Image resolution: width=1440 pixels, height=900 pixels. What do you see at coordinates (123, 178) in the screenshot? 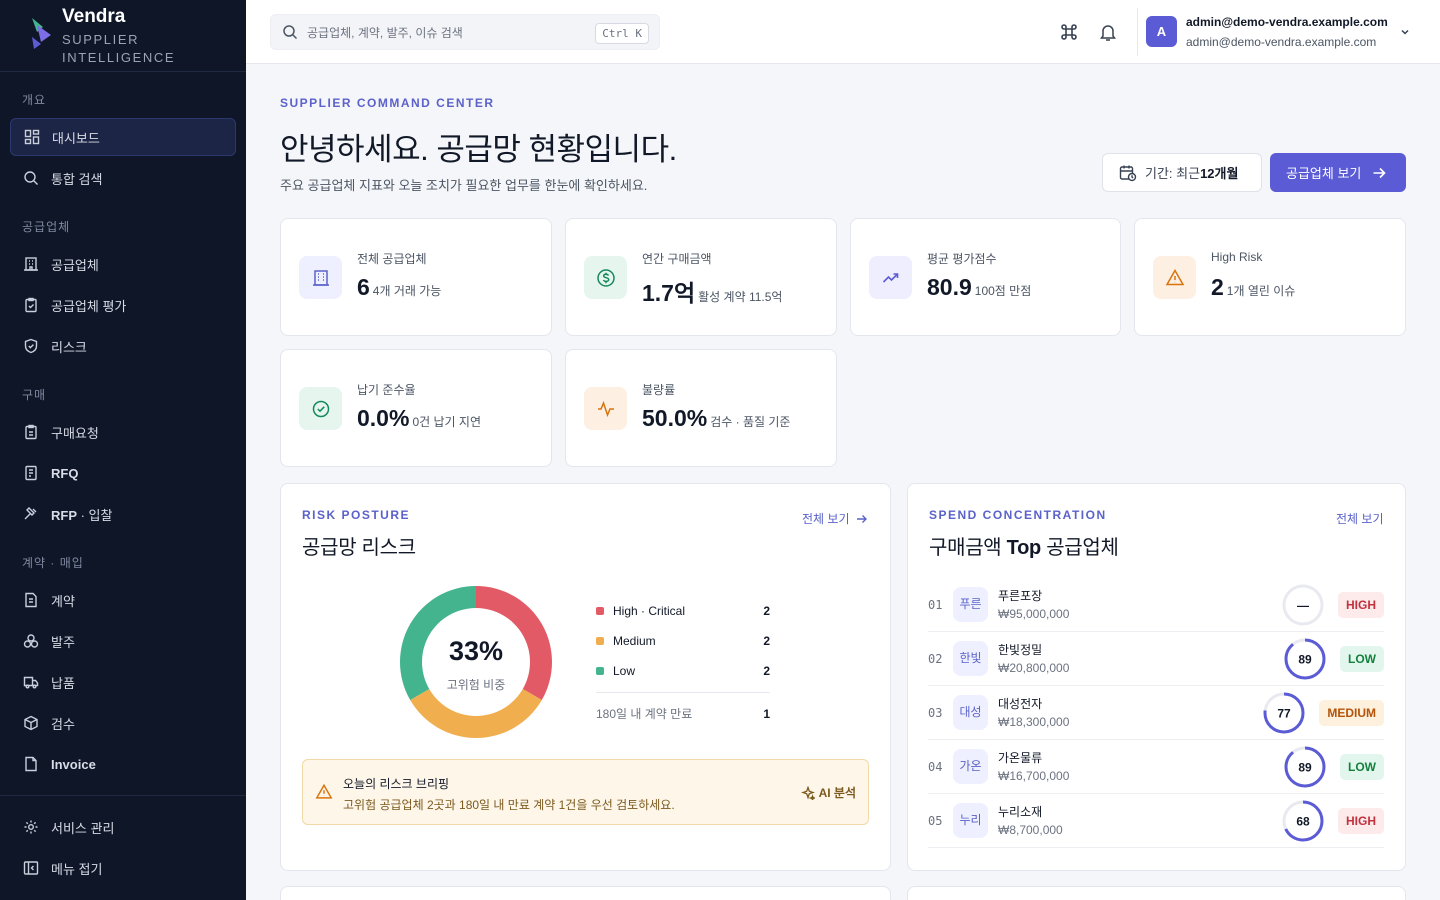
I see `sidebar-item-search: 통합 검색` at bounding box center [123, 178].